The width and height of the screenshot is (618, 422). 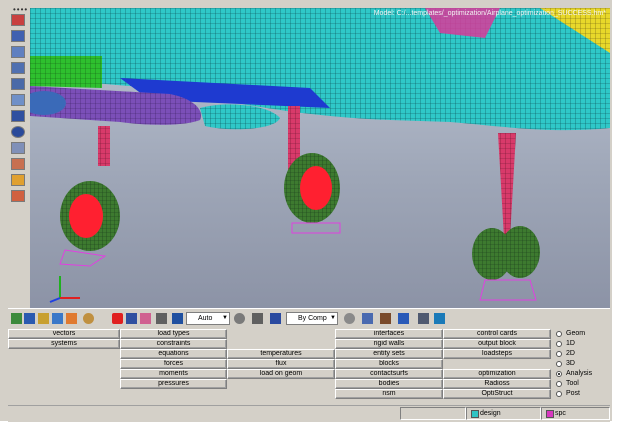 I want to click on loadsteps-button: loadsteps, so click(x=497, y=354).